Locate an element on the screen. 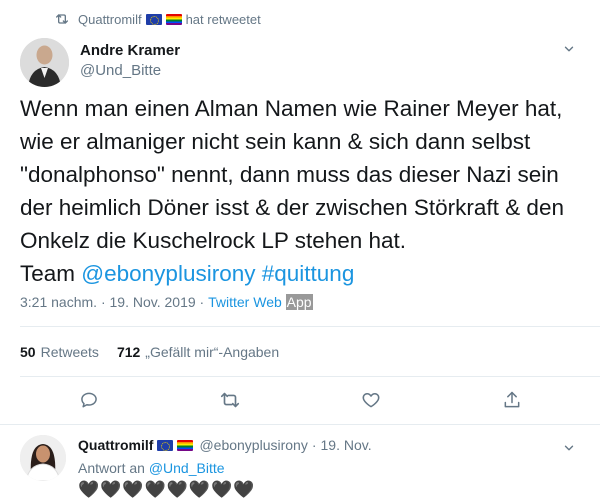 The height and width of the screenshot is (504, 600). reply-to-label: Antwort an is located at coordinates (111, 468).